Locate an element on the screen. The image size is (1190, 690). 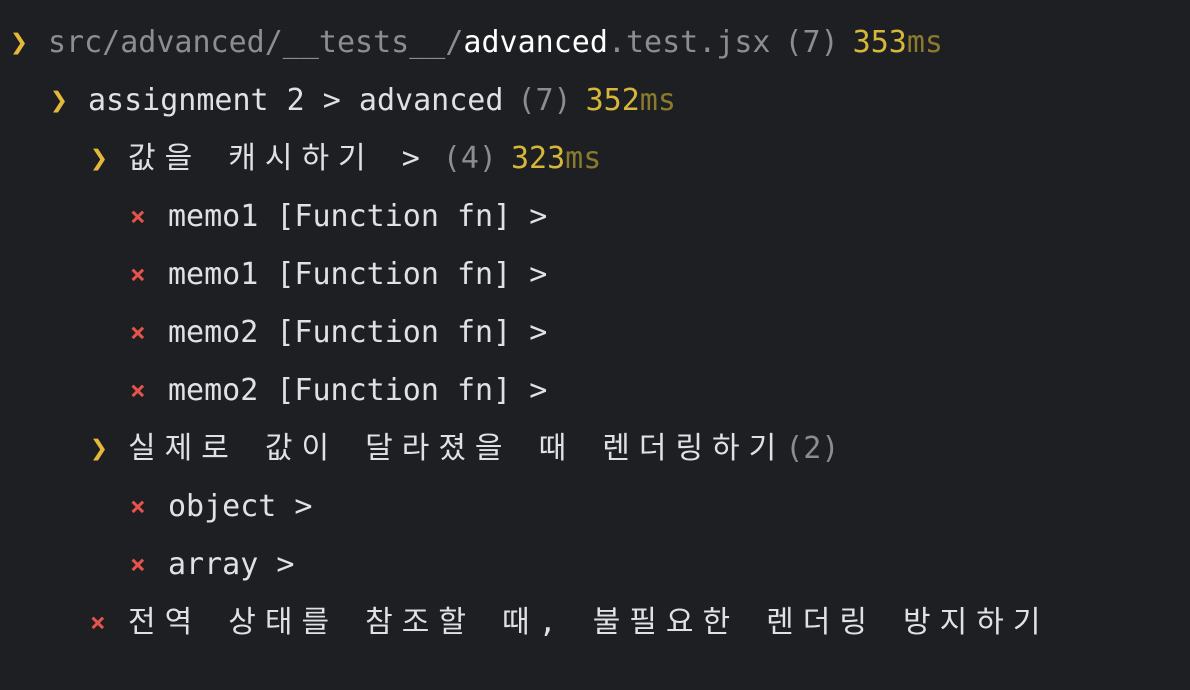
group-row-cache: ❯ 값을 캐시하기 > (4) 323 ms is located at coordinates (595, 159).